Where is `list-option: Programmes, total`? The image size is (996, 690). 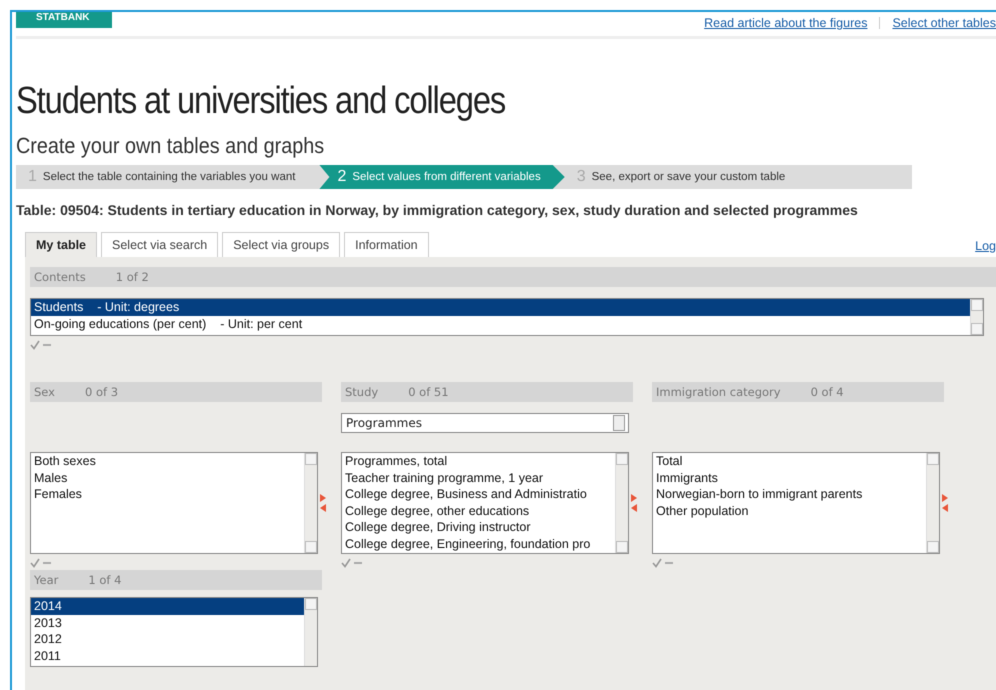
list-option: Programmes, total is located at coordinates (478, 461).